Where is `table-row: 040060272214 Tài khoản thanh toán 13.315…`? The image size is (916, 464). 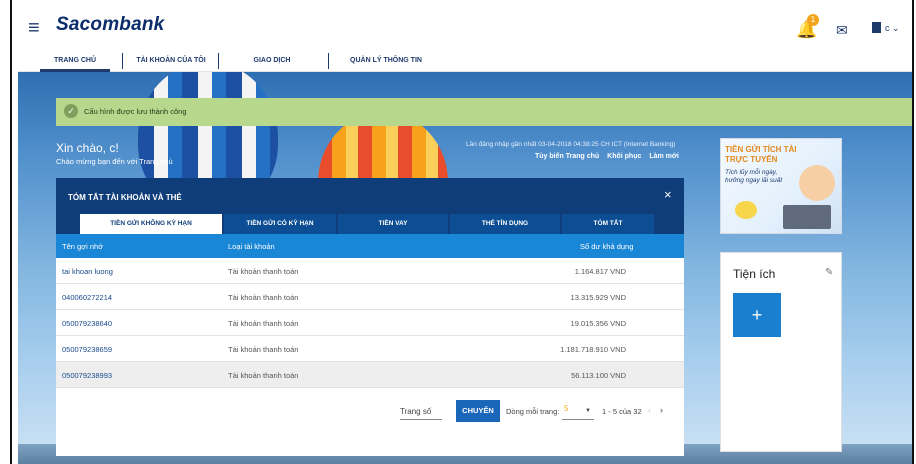 table-row: 040060272214 Tài khoản thanh toán 13.315… is located at coordinates (370, 297).